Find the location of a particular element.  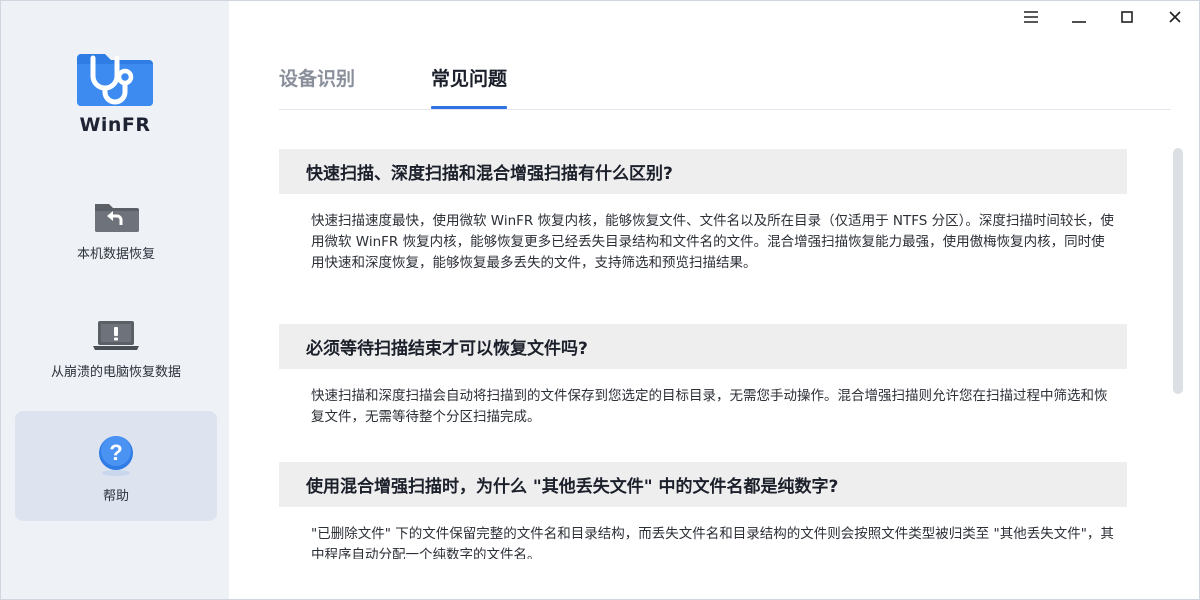

sidebar-item-local-recovery: 本机数据恢复 is located at coordinates (116, 238).